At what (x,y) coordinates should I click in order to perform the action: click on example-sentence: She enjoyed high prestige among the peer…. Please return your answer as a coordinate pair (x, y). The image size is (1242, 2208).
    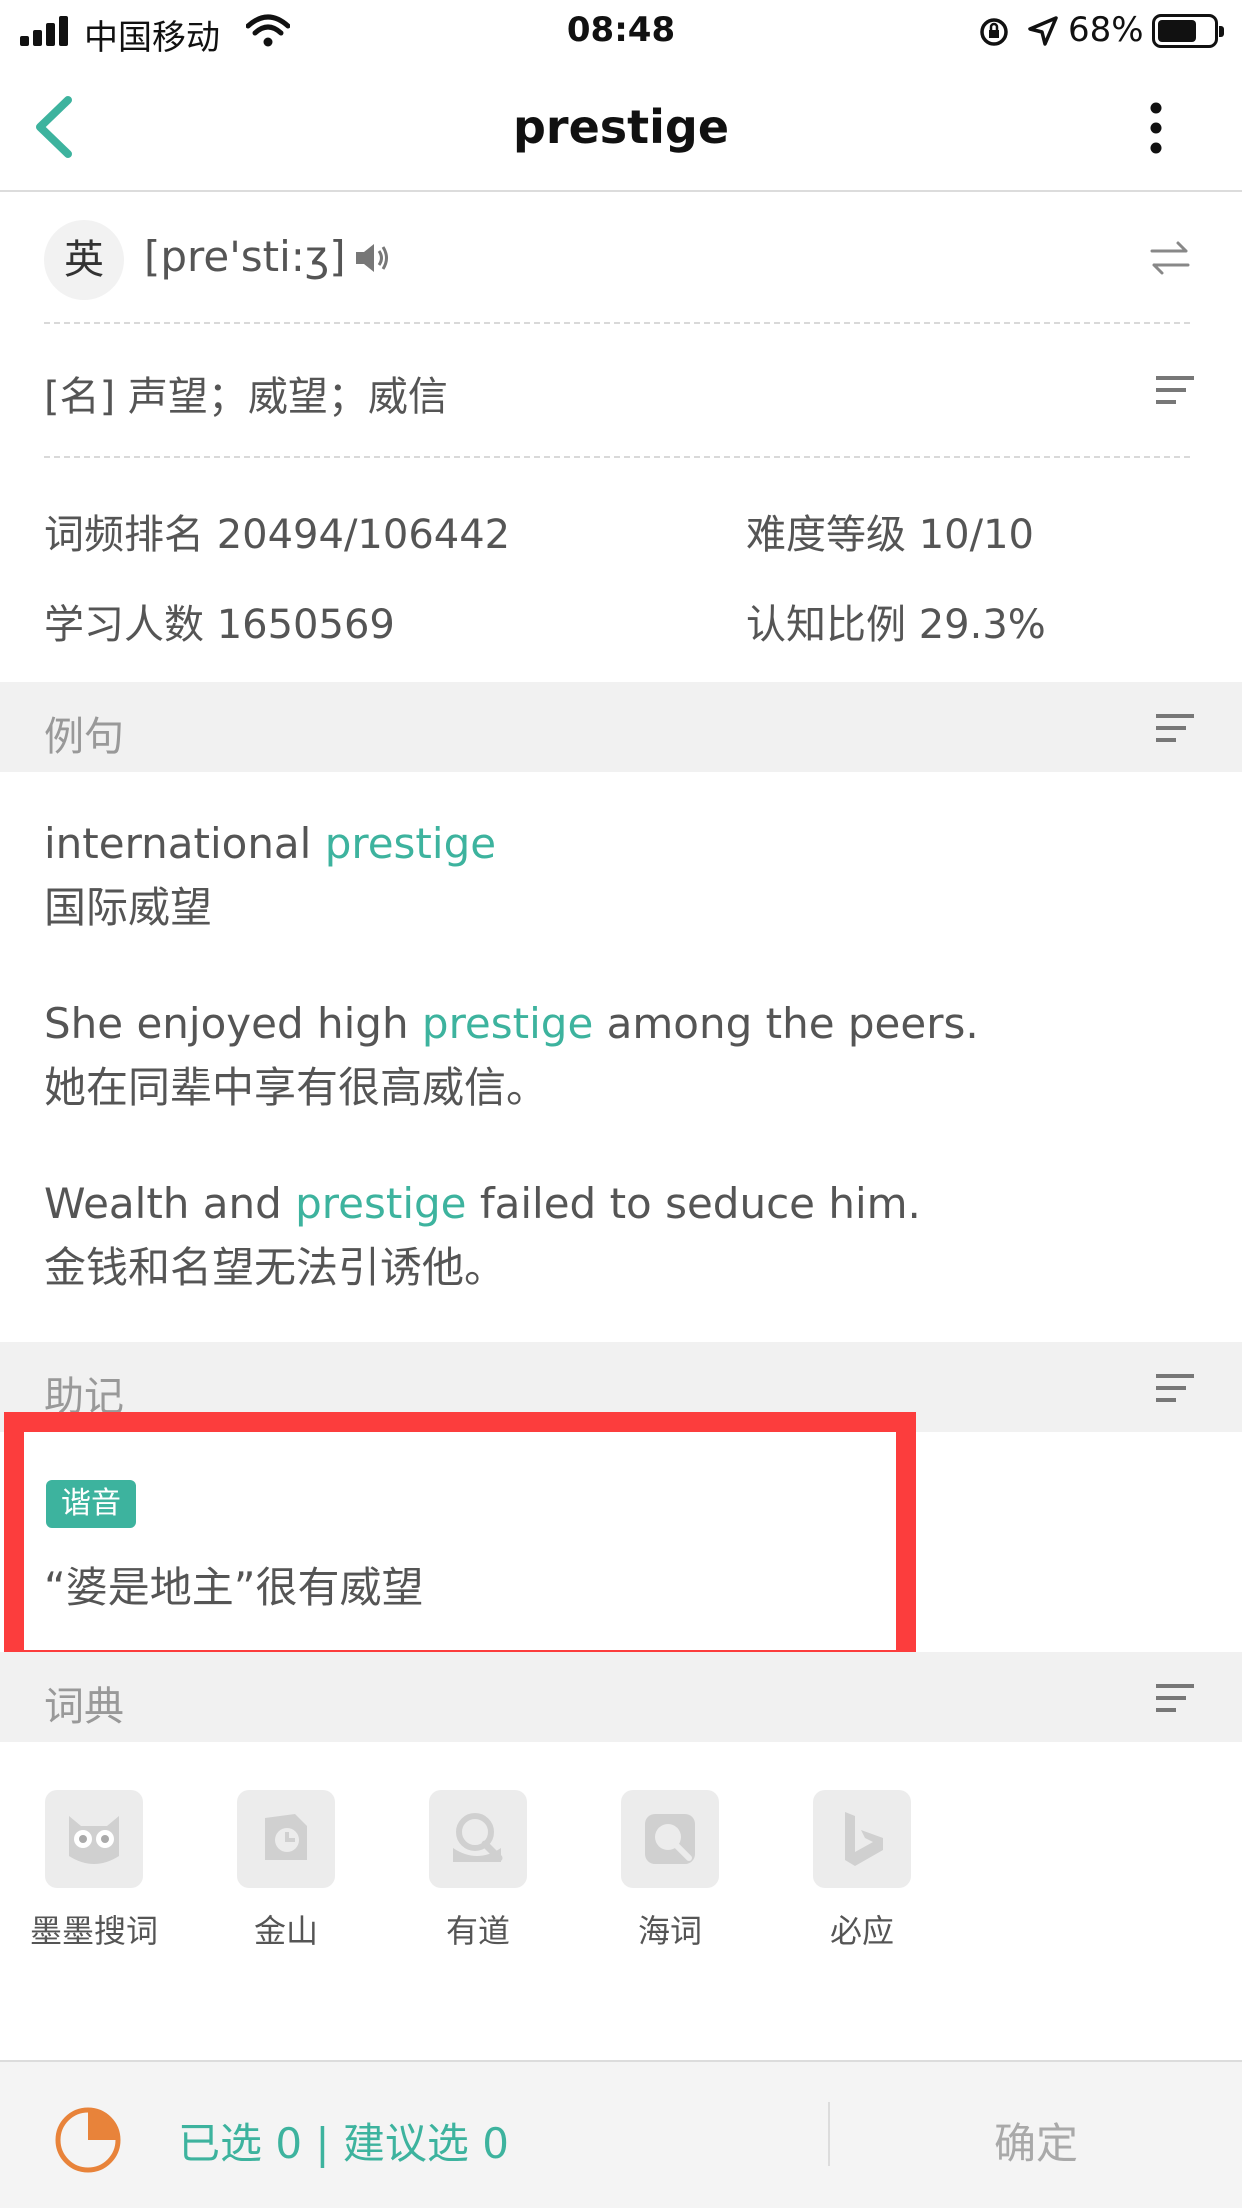
    Looking at the image, I should click on (511, 1055).